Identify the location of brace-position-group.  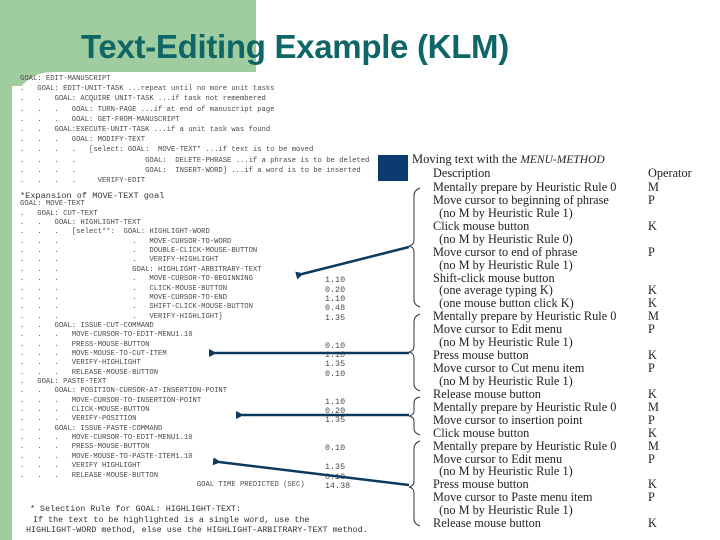
(414, 416).